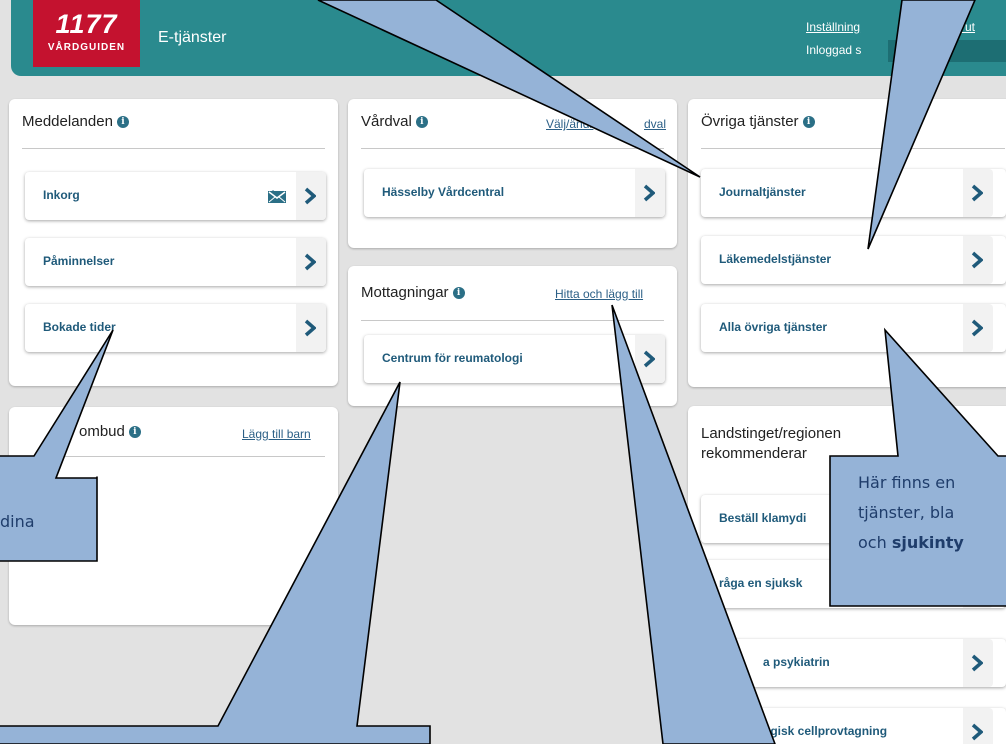 Image resolution: width=1006 pixels, height=744 pixels. Describe the element at coordinates (921, 125) in the screenshot. I see `callout-pointer-medication` at that location.